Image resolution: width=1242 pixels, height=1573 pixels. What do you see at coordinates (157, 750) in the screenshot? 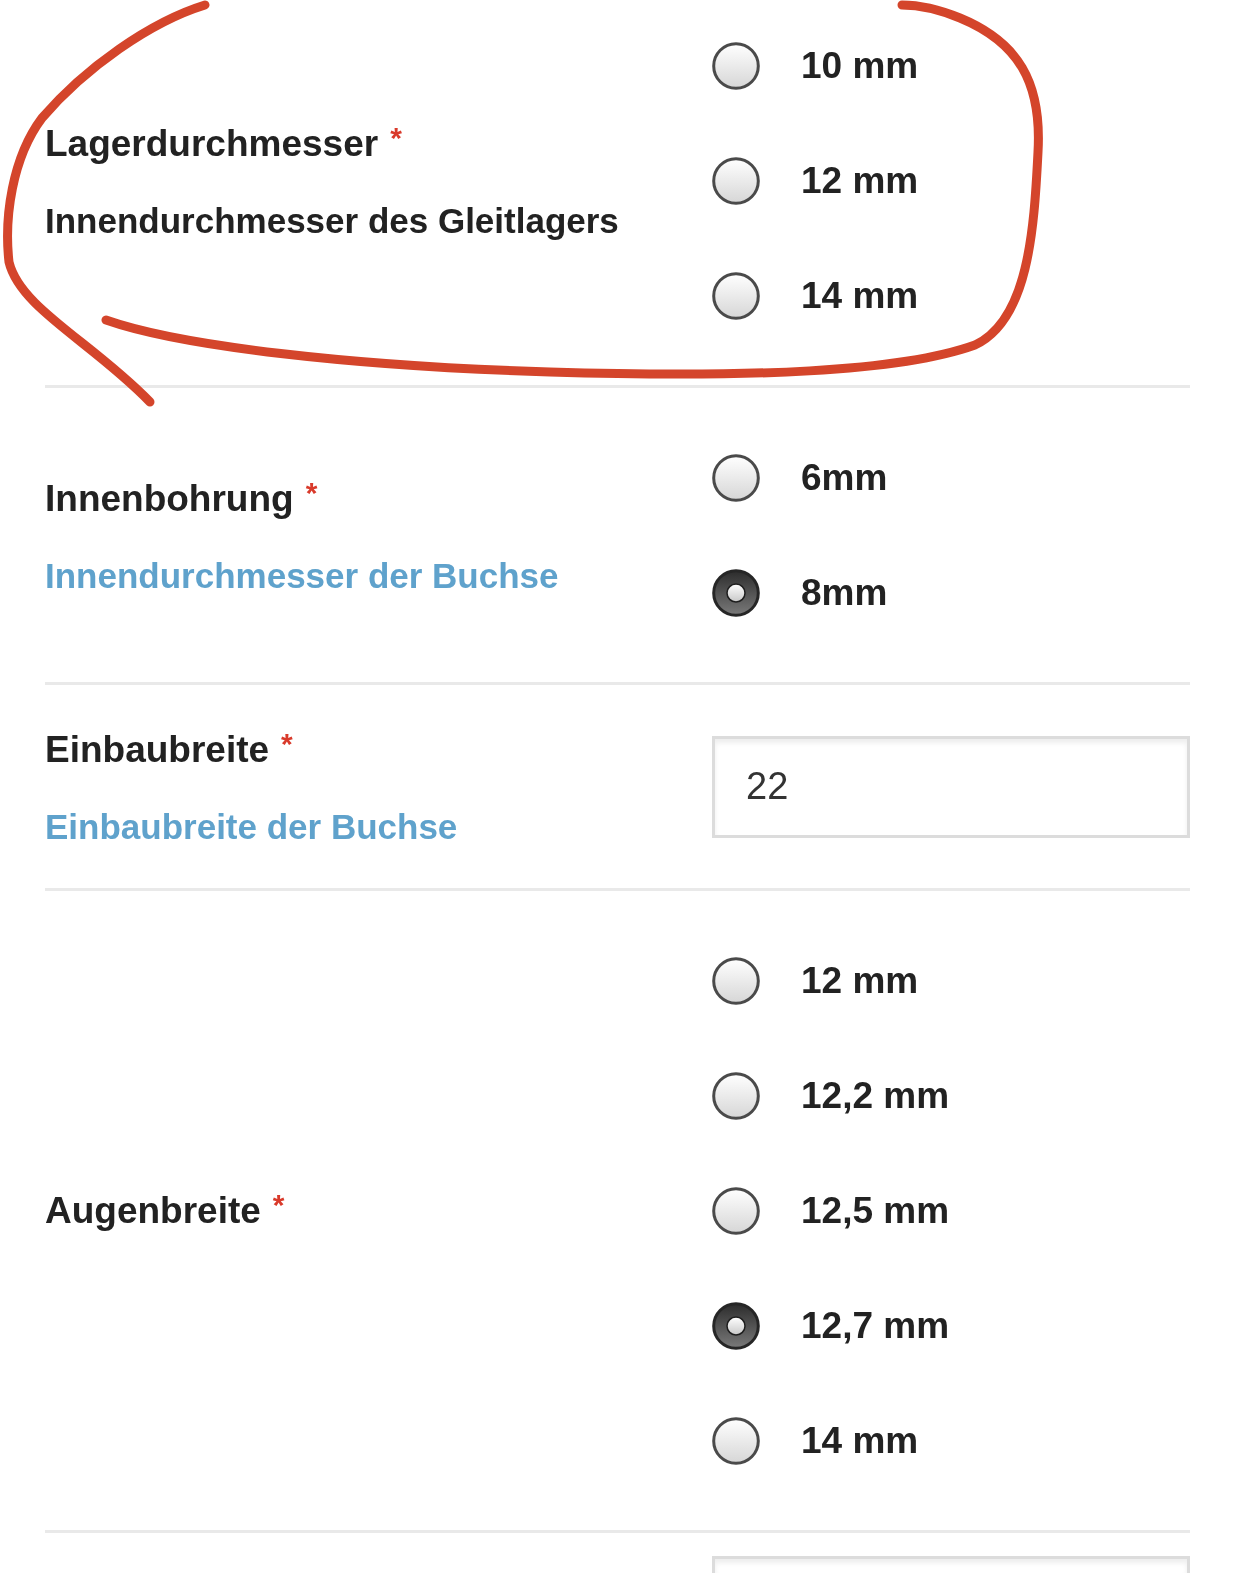
I see `field-label: Einbaubreite` at bounding box center [157, 750].